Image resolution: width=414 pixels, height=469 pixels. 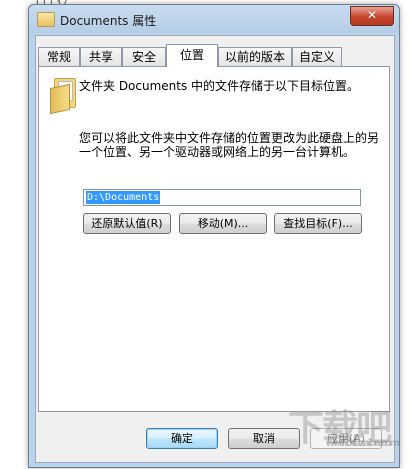 What do you see at coordinates (192, 55) in the screenshot?
I see `tab-location: 位置` at bounding box center [192, 55].